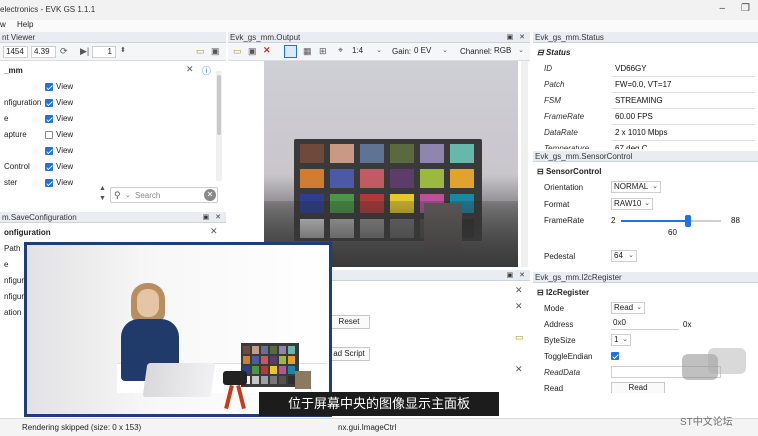 This screenshot has width=758, height=436. What do you see at coordinates (113, 217) in the screenshot?
I see `save-config-panel-header: m.SaveConfiguration ▣ ✕` at bounding box center [113, 217].